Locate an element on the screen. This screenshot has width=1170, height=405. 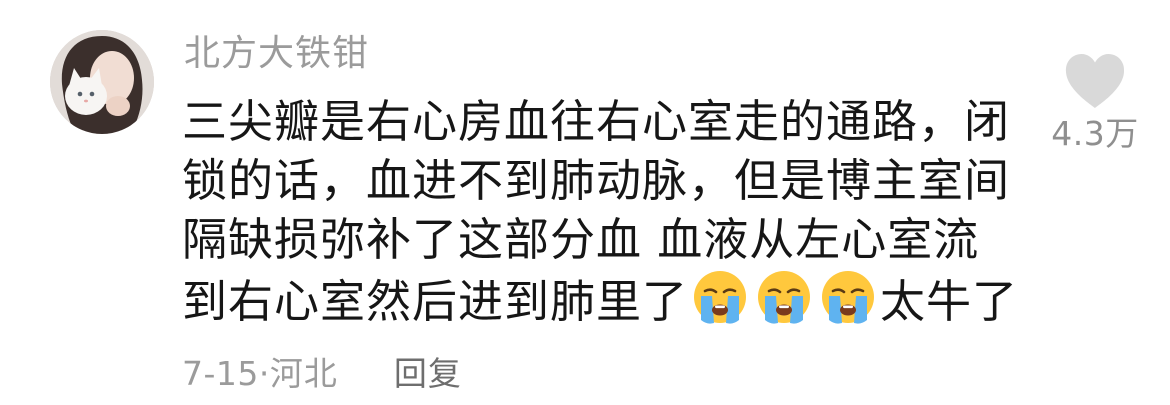
like-button: 4.3万 is located at coordinates (1095, 103).